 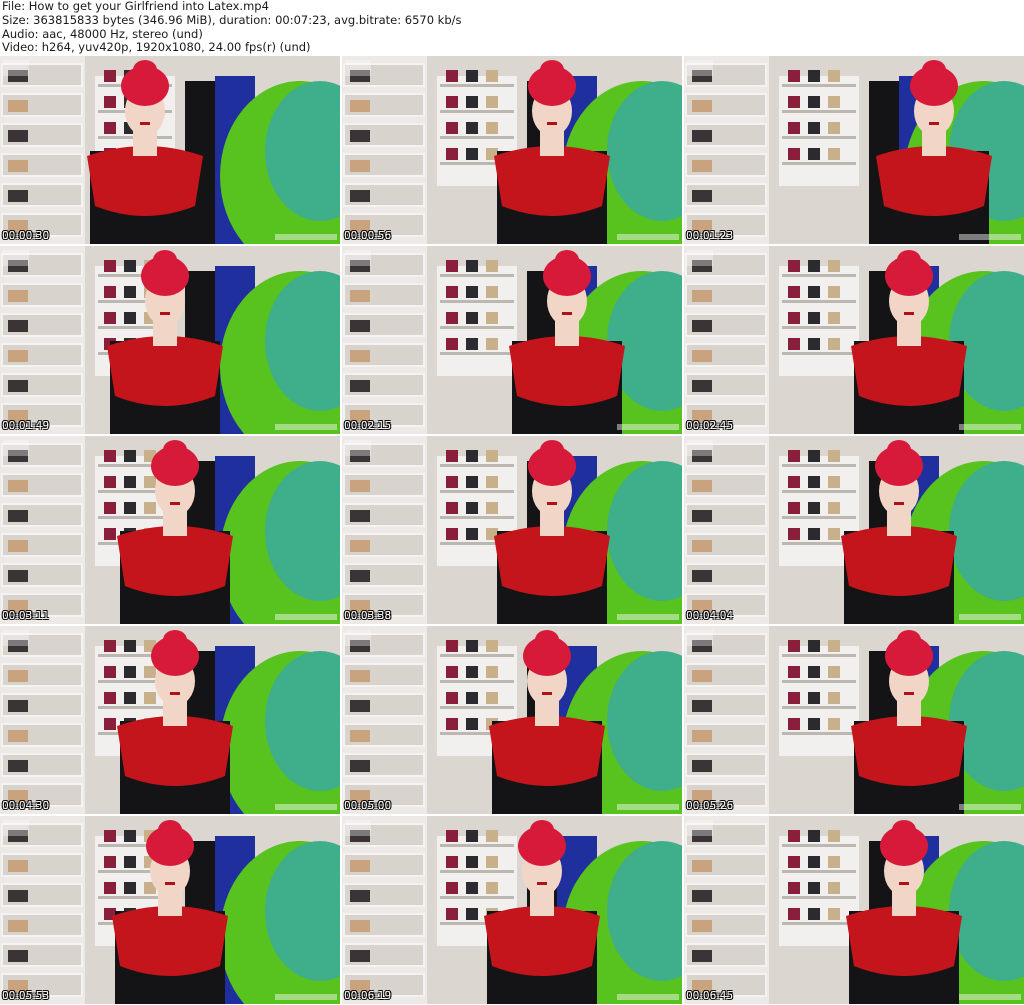 What do you see at coordinates (102, 33) in the screenshot?
I see `audio-info-line: Audio: aac, 48000 Hz, stereo (und)` at bounding box center [102, 33].